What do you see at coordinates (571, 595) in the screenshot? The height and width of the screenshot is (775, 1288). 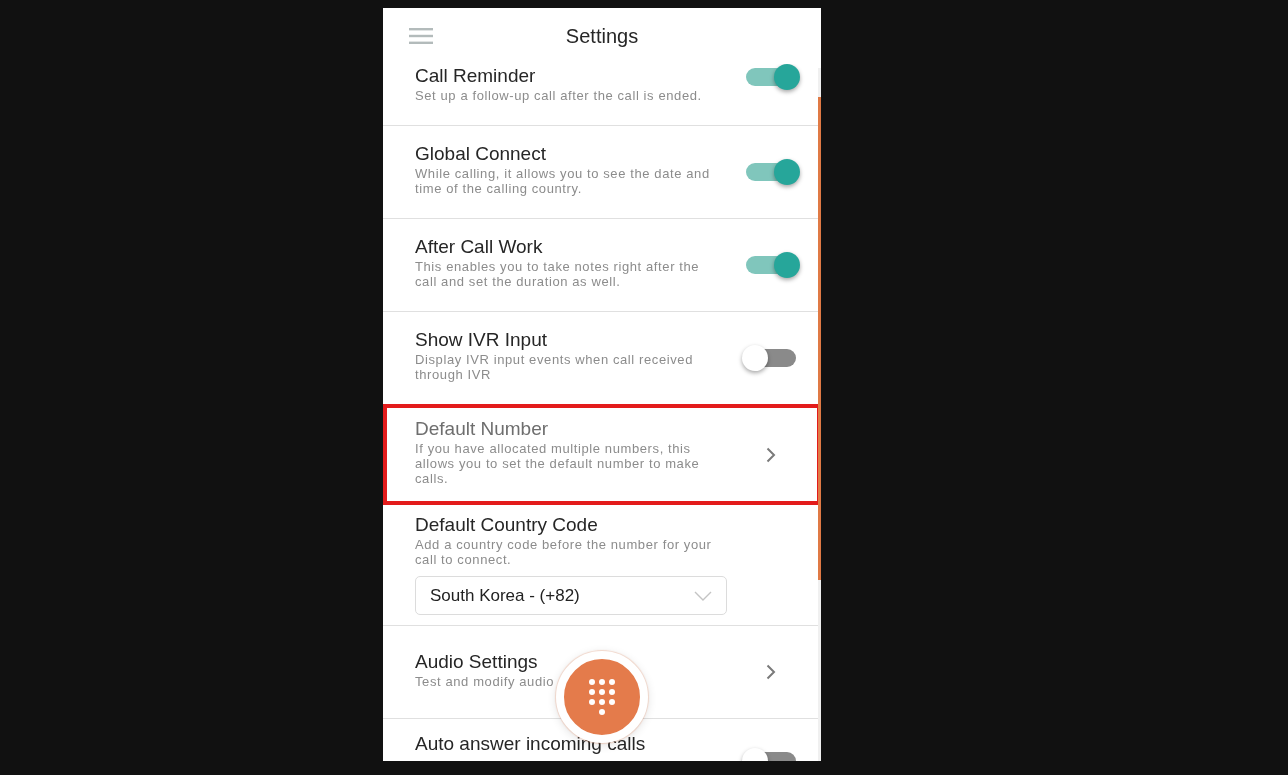 I see `country-select: South Korea - (+82)` at bounding box center [571, 595].